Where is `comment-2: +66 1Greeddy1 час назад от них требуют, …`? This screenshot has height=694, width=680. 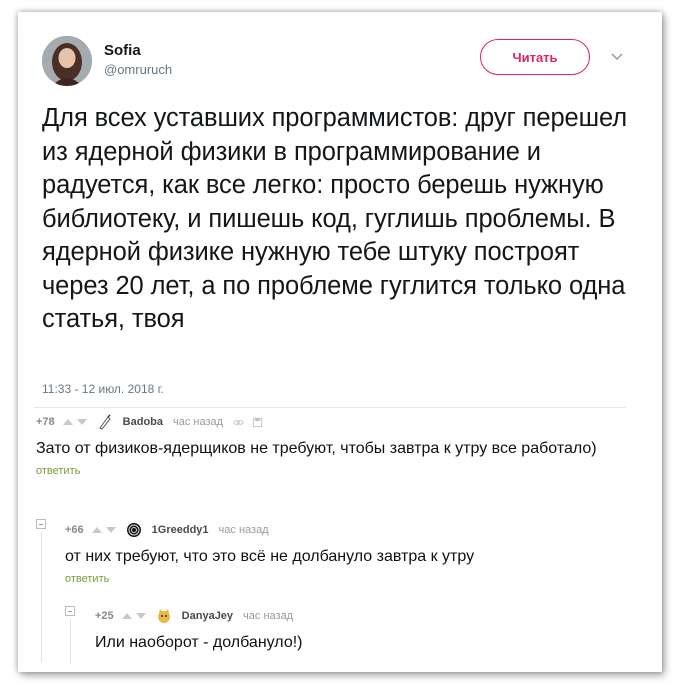
comment-2: +66 1Greeddy1 час назад от них требуют, … is located at coordinates (355, 554).